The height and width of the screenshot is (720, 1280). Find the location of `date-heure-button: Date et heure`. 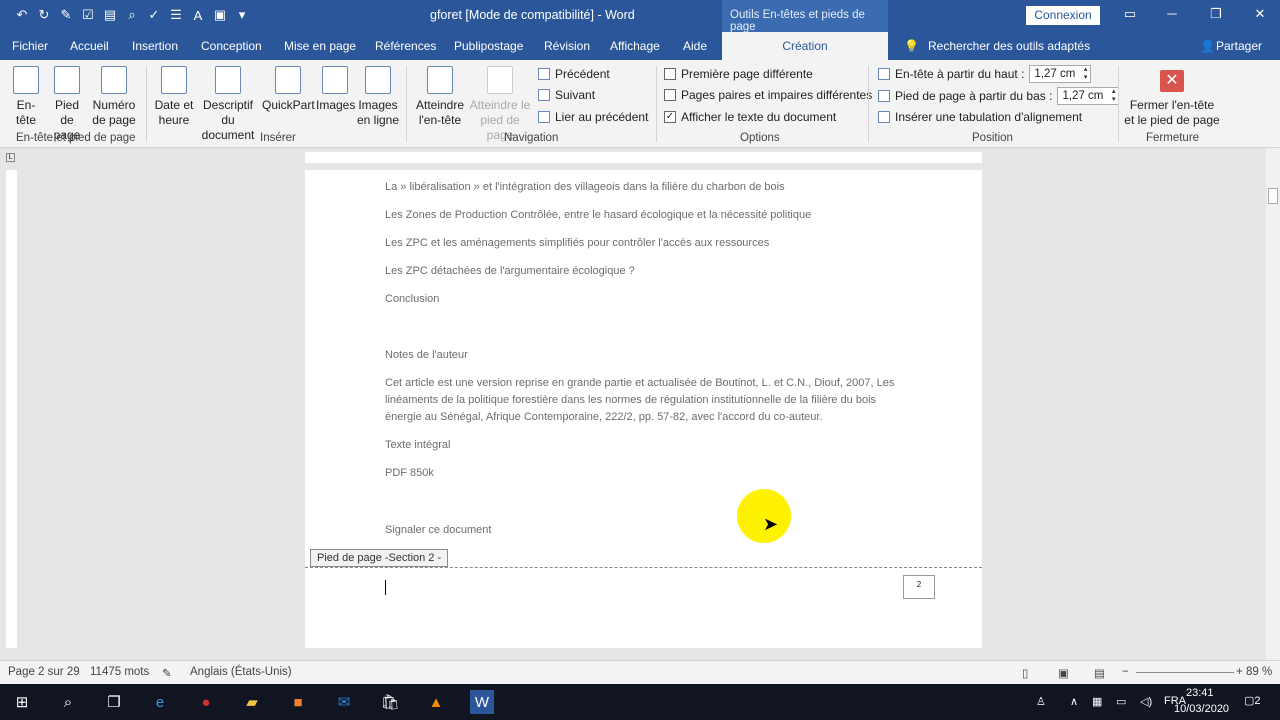

date-heure-button: Date et heure is located at coordinates (174, 97).